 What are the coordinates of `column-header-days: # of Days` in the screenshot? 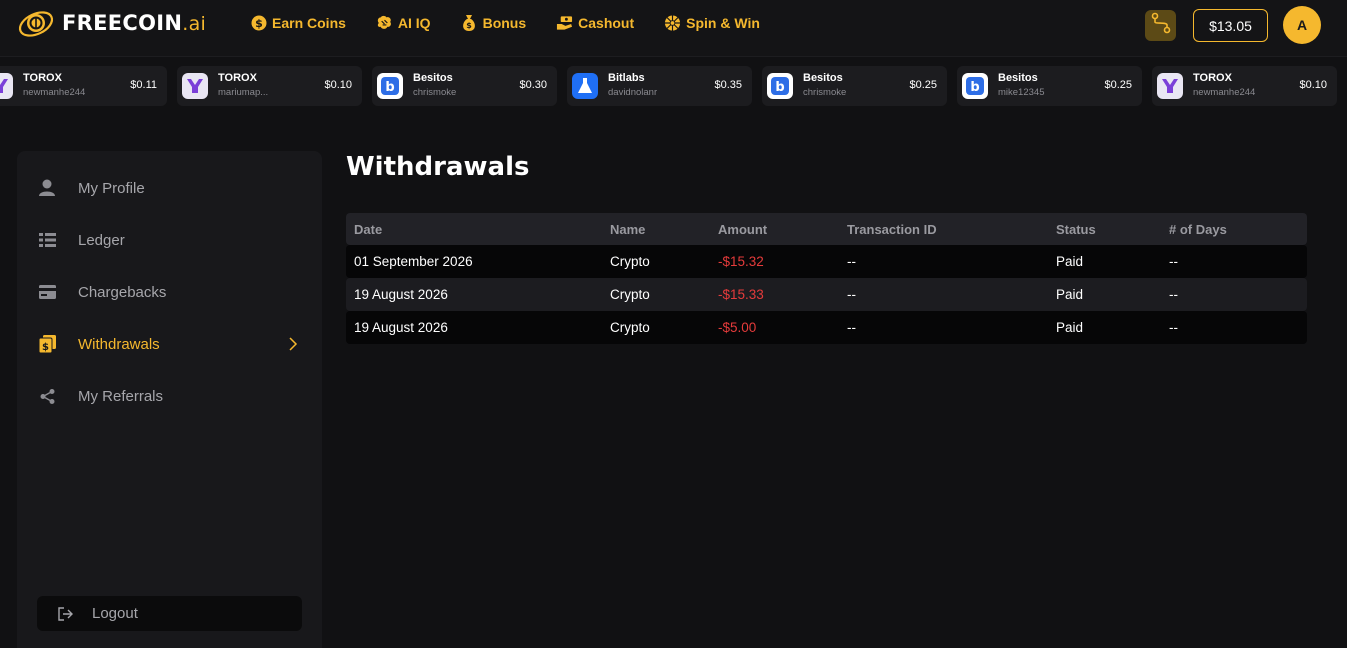 It's located at (1198, 229).